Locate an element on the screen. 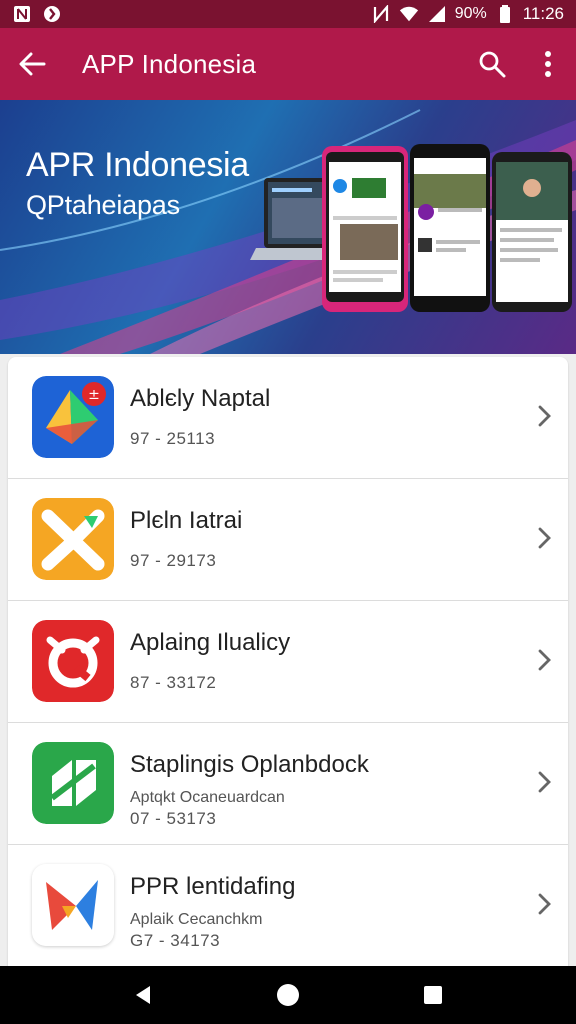 Image resolution: width=576 pixels, height=1024 pixels. back-button is located at coordinates (32, 64).